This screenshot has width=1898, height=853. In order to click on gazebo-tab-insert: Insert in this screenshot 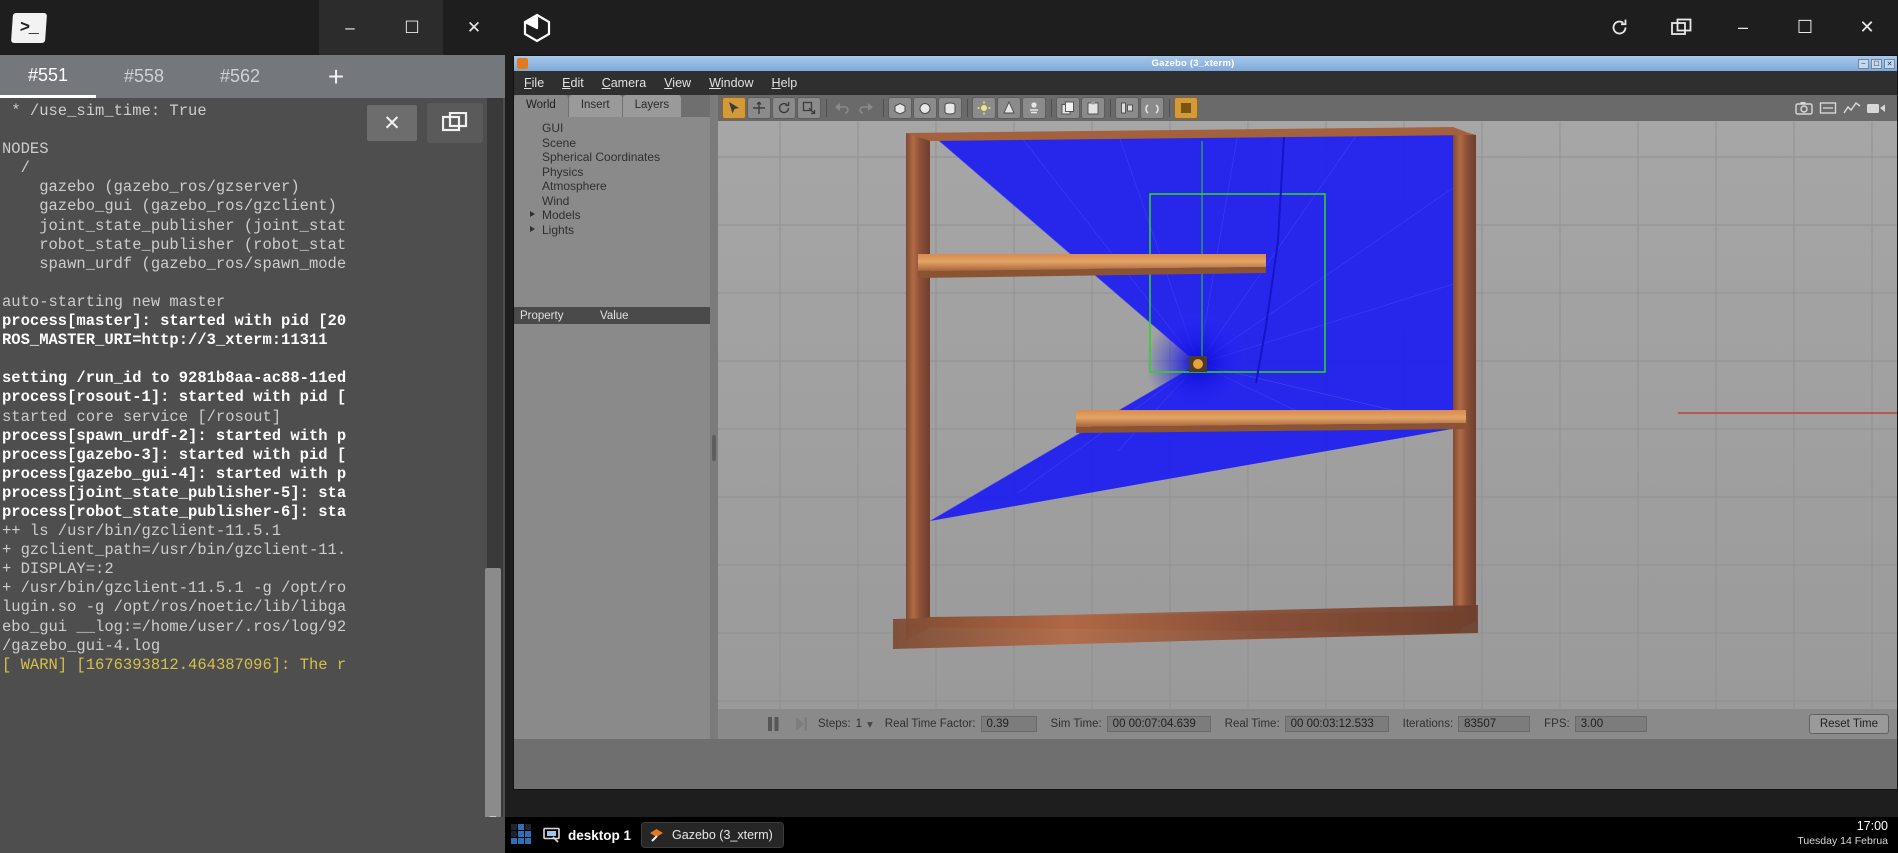, I will do `click(595, 106)`.